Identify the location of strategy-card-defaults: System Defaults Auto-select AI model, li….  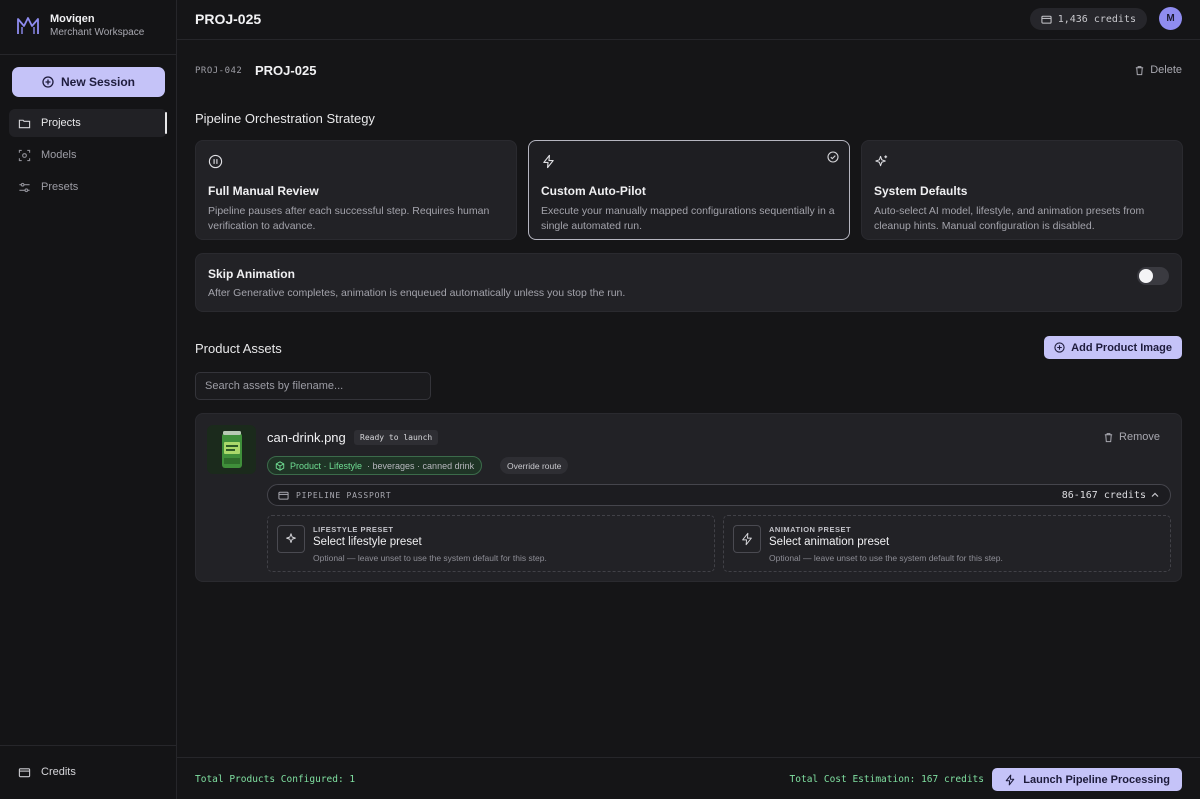
(1022, 190).